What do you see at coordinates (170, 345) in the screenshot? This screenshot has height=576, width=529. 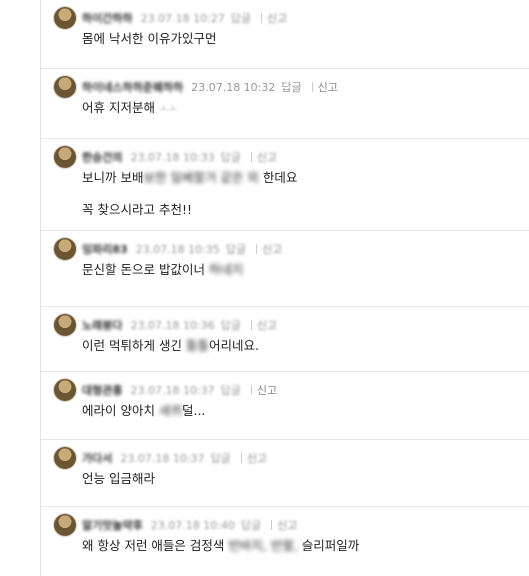 I see `comment-text: 이런 먹튀하게 생긴 틀틀어리네요.` at bounding box center [170, 345].